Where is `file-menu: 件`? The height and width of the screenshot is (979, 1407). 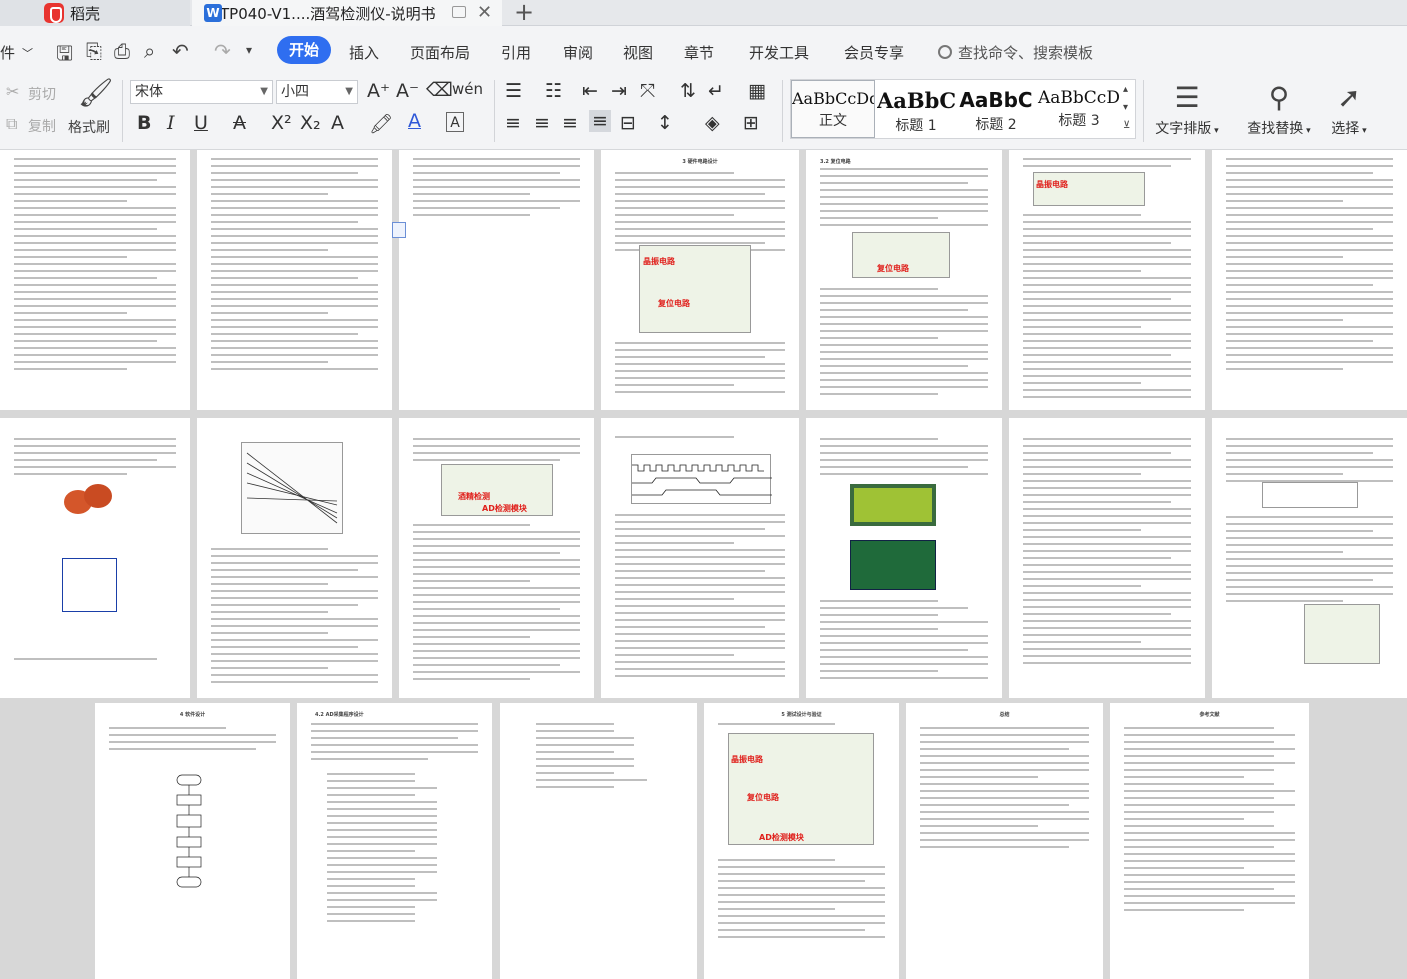 file-menu: 件 is located at coordinates (7, 52).